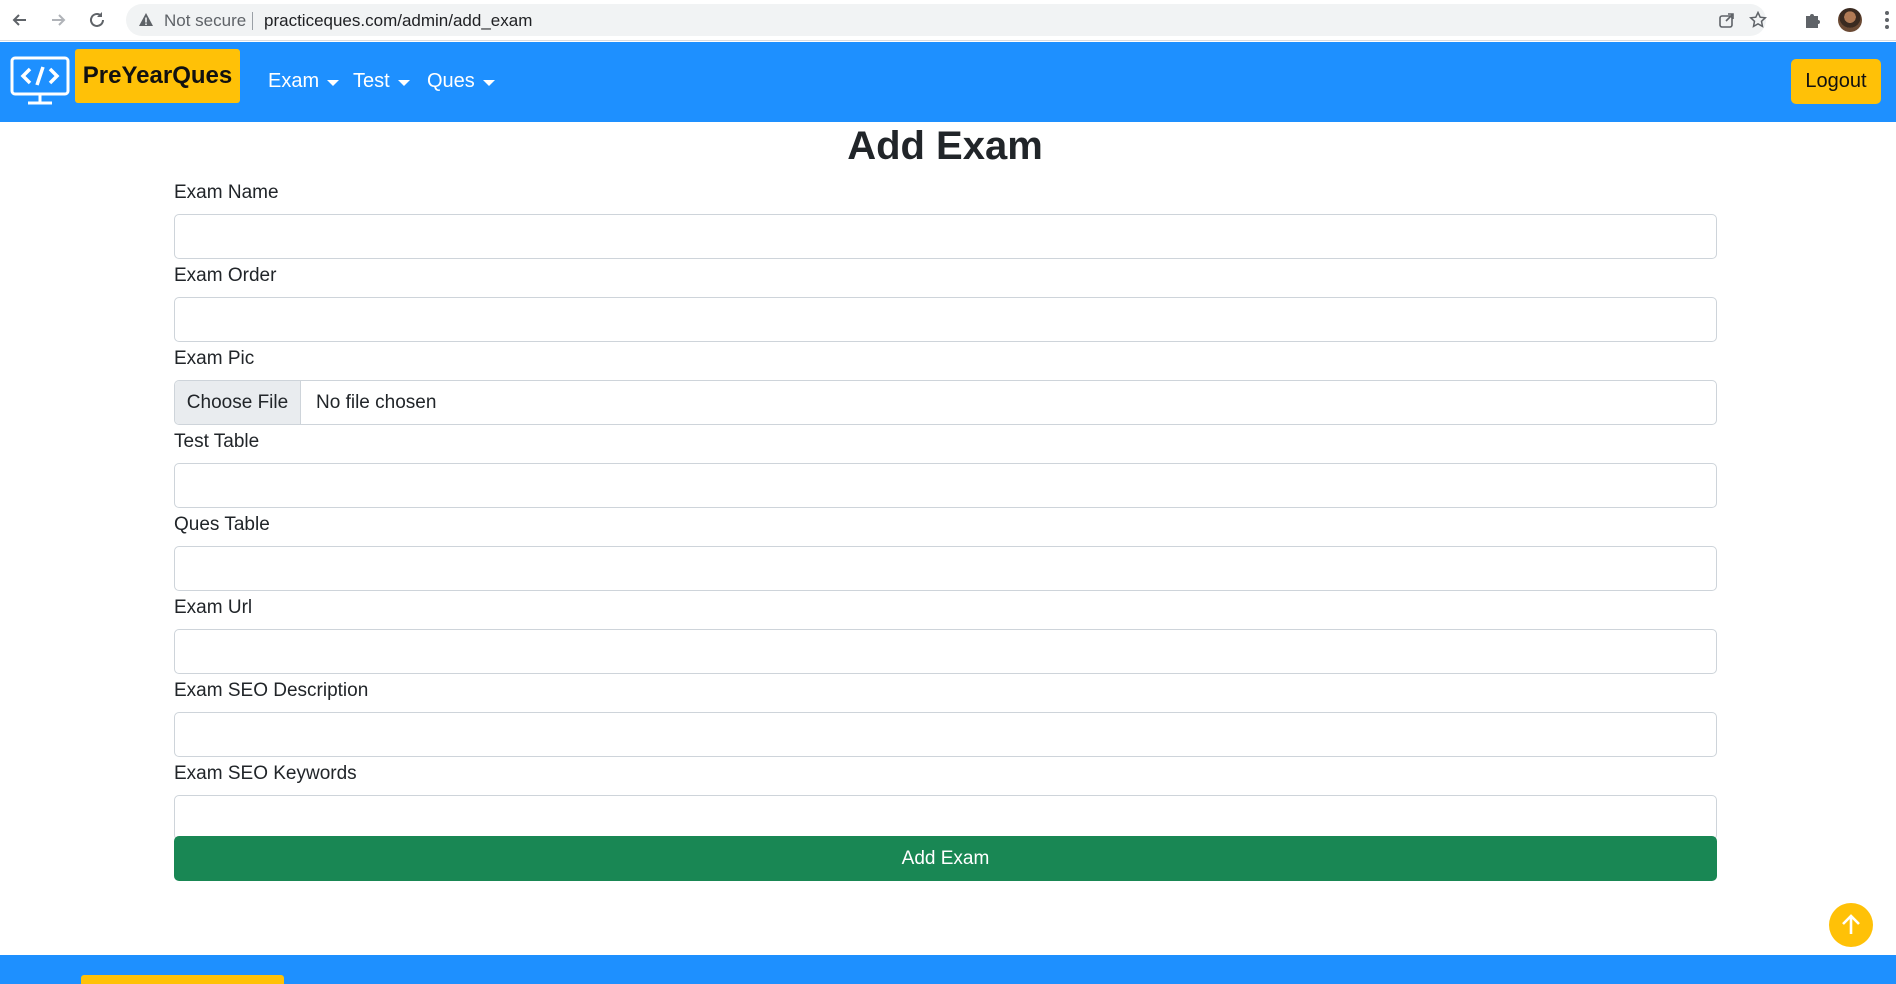  I want to click on forward-button, so click(58, 20).